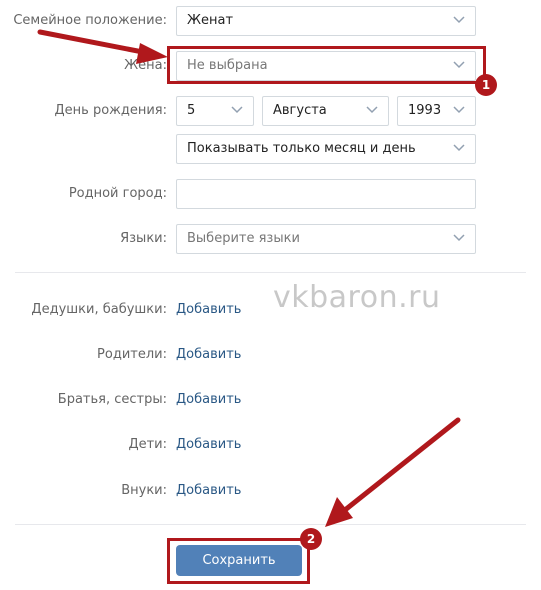  What do you see at coordinates (117, 193) in the screenshot?
I see `hometown-label: Родной город:` at bounding box center [117, 193].